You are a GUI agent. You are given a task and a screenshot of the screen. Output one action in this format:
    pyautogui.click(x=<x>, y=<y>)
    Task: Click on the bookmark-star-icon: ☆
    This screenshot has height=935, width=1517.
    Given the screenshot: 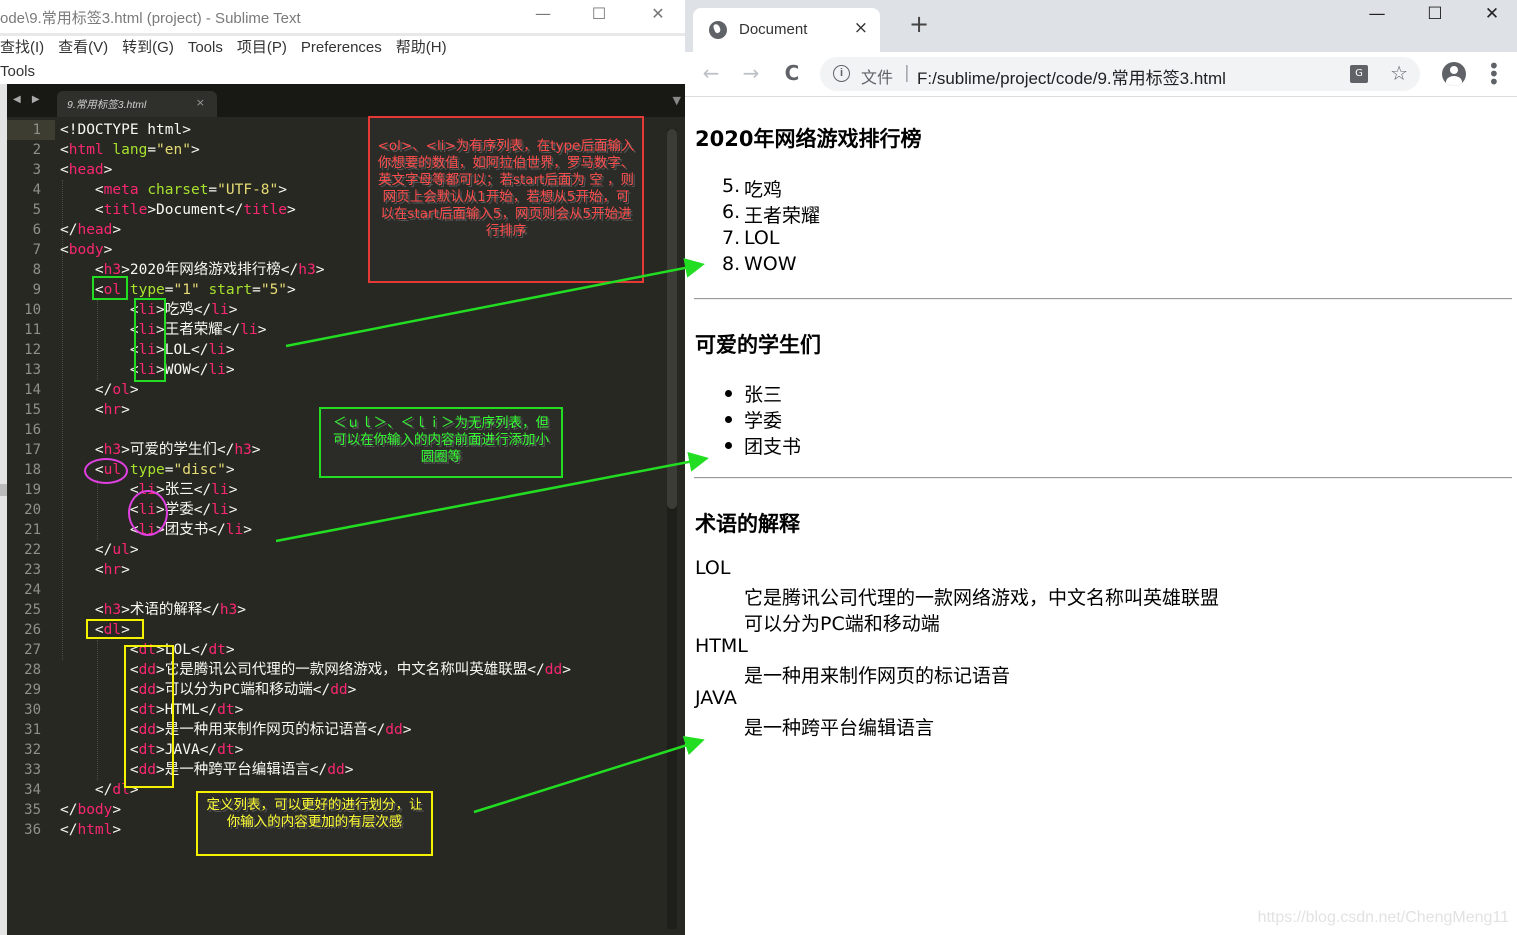 What is the action you would take?
    pyautogui.click(x=1399, y=73)
    